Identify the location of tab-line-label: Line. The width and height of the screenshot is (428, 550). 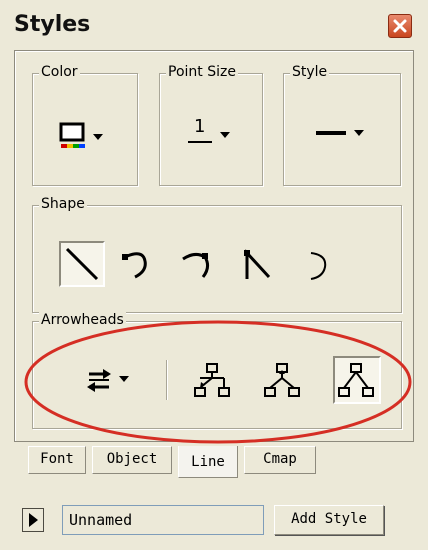
(208, 462).